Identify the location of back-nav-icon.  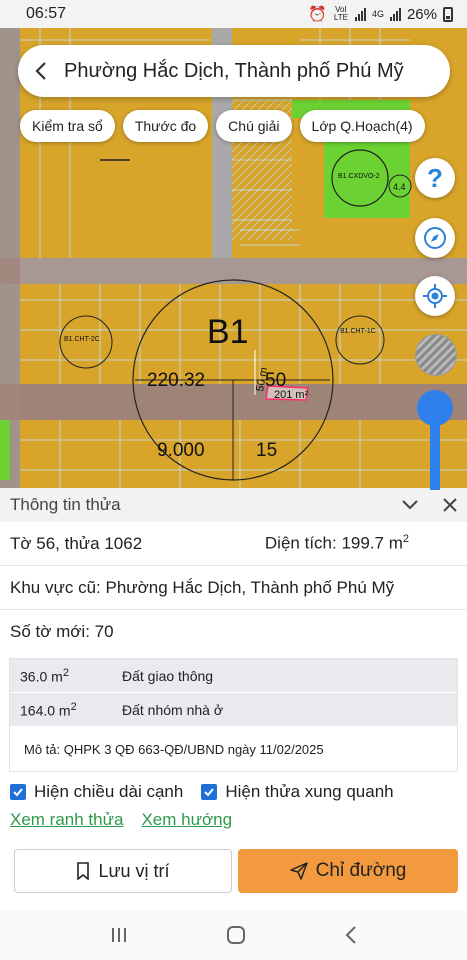
(351, 935).